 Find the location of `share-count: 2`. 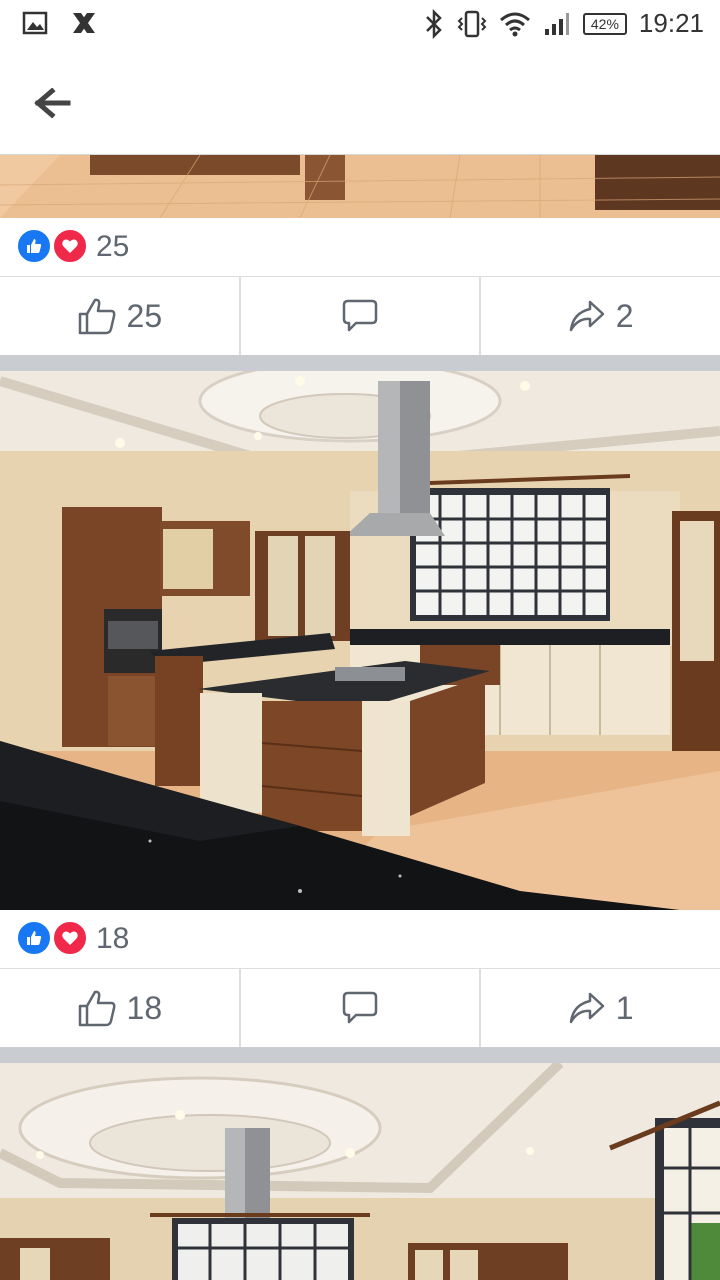

share-count: 2 is located at coordinates (624, 315).